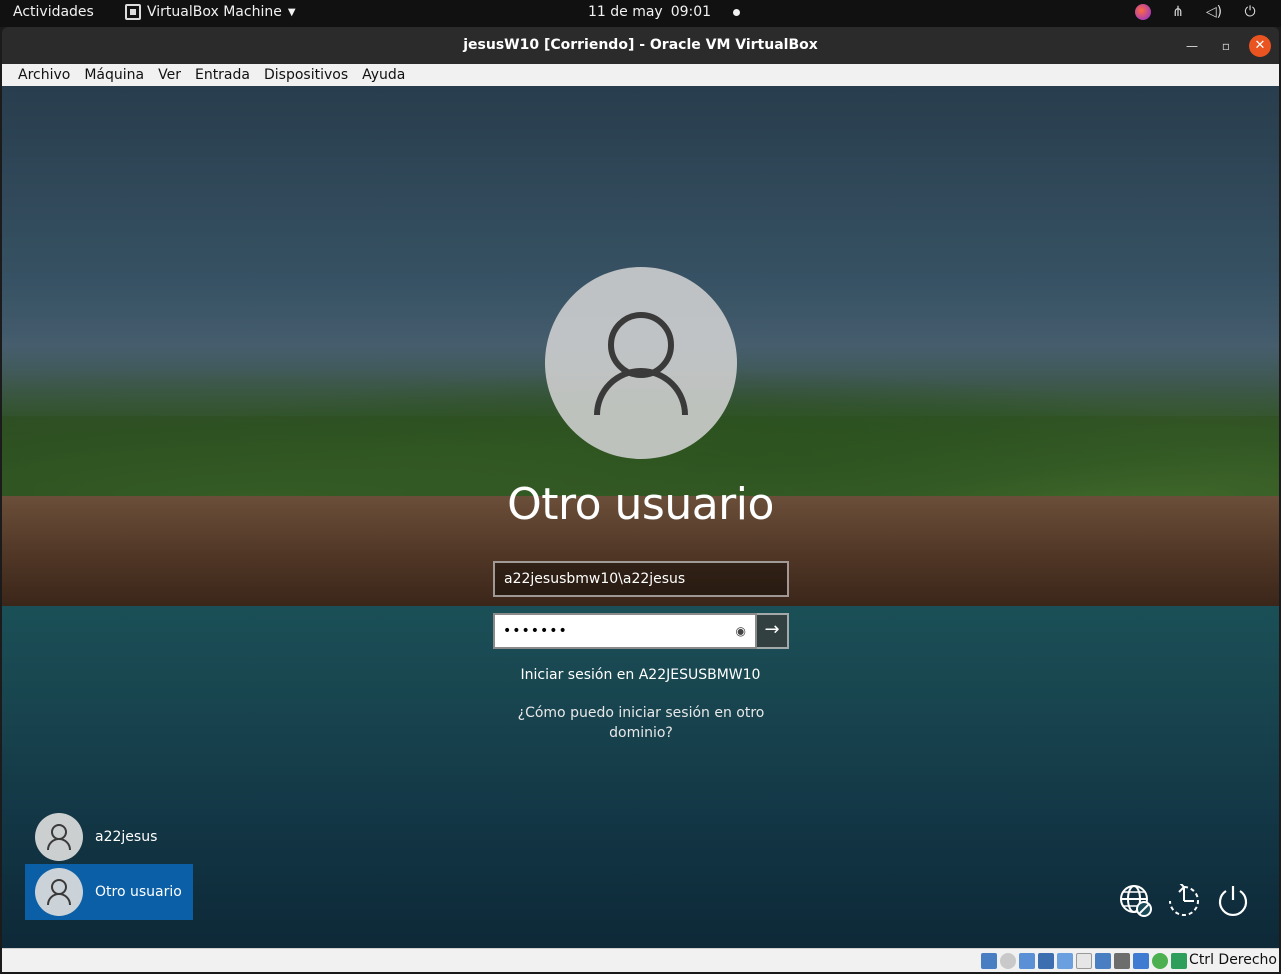  I want to click on reveal-password-icon: ◉, so click(741, 631).